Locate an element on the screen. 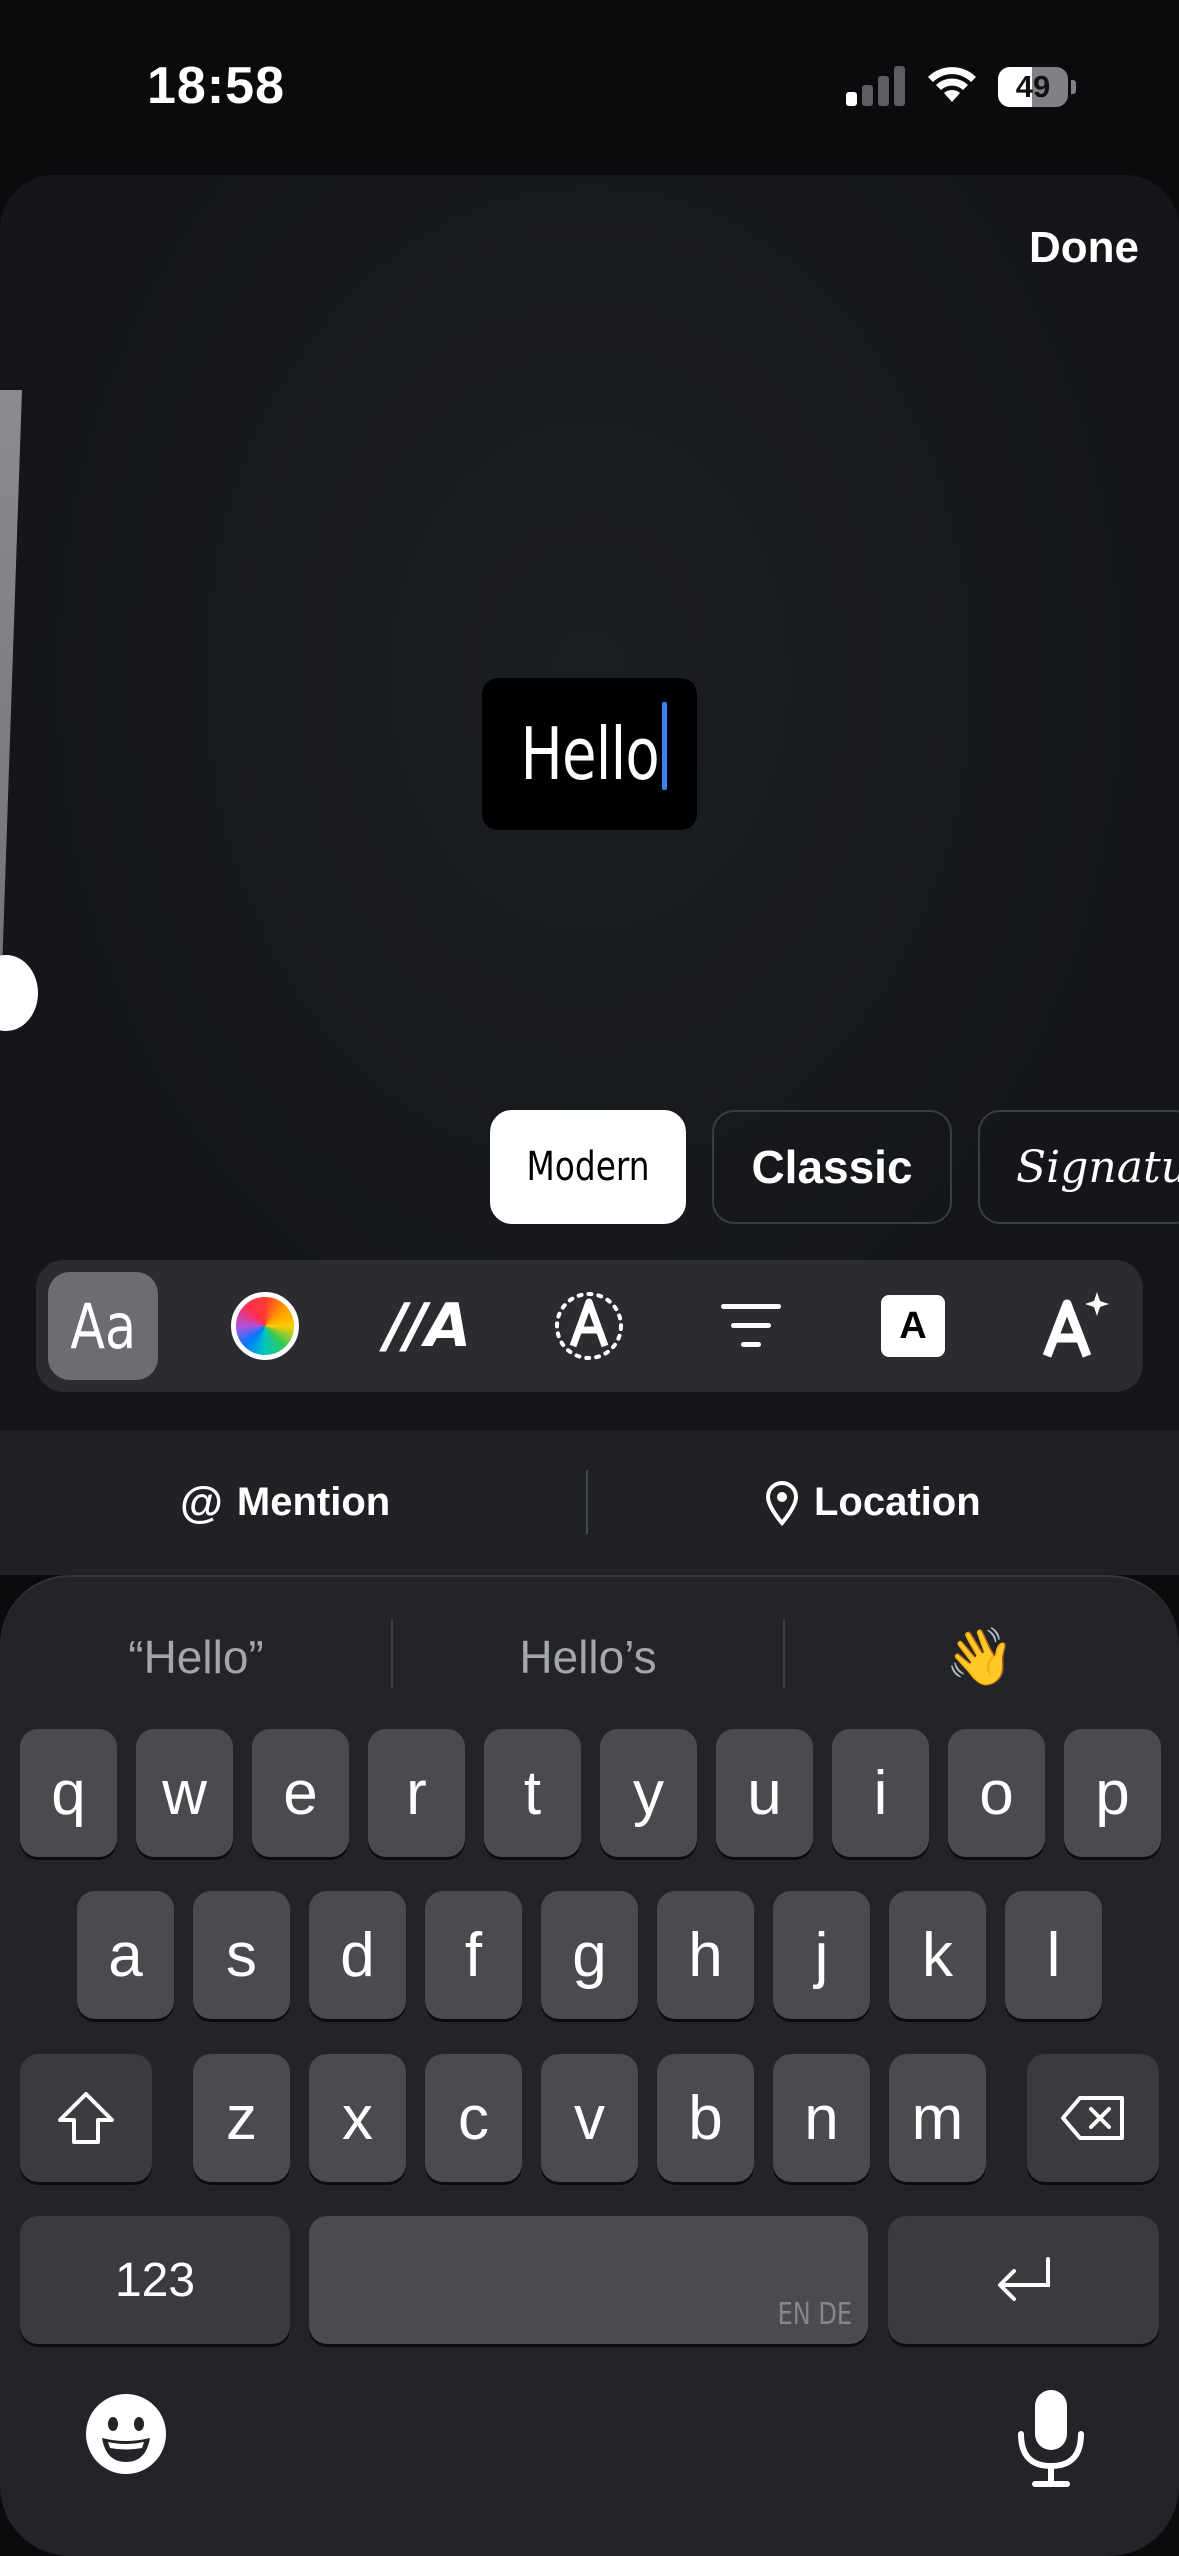 The width and height of the screenshot is (1179, 2556). mention-label: Mention is located at coordinates (313, 1502).